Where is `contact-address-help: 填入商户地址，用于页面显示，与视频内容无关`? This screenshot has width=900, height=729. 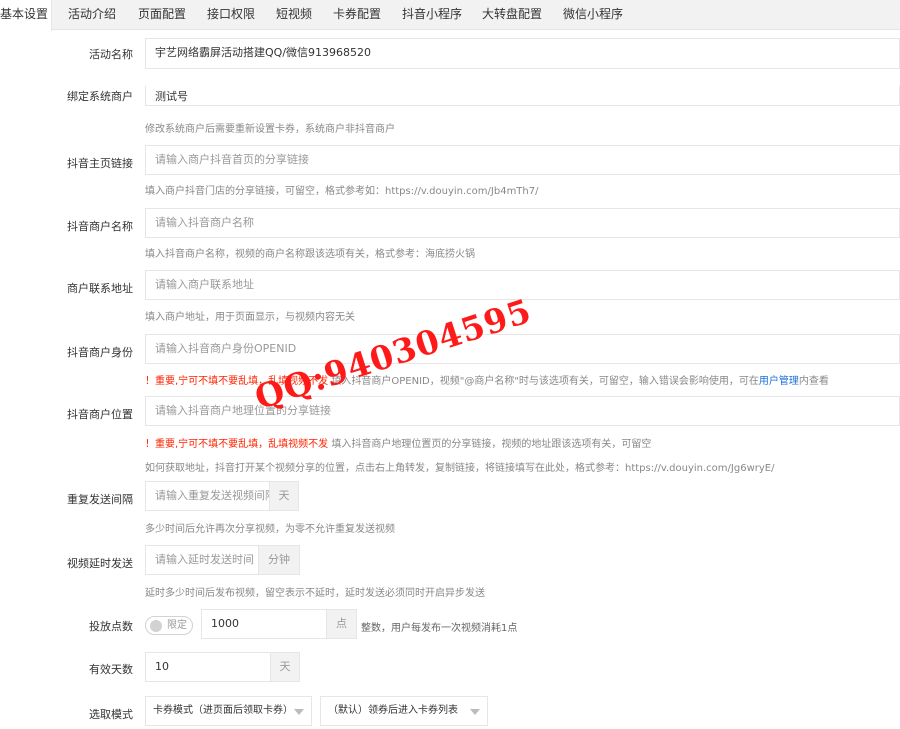
contact-address-help: 填入商户地址，用于页面显示，与视频内容无关 is located at coordinates (250, 317).